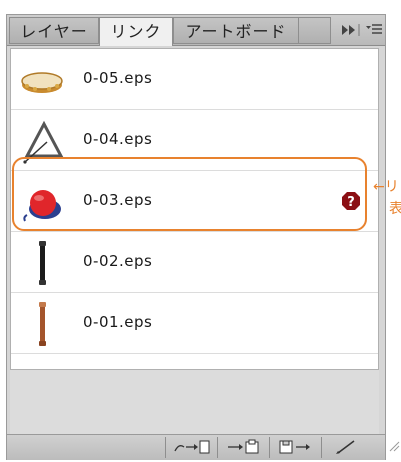 This screenshot has height=462, width=401. I want to click on tambourine-icon, so click(42, 82).